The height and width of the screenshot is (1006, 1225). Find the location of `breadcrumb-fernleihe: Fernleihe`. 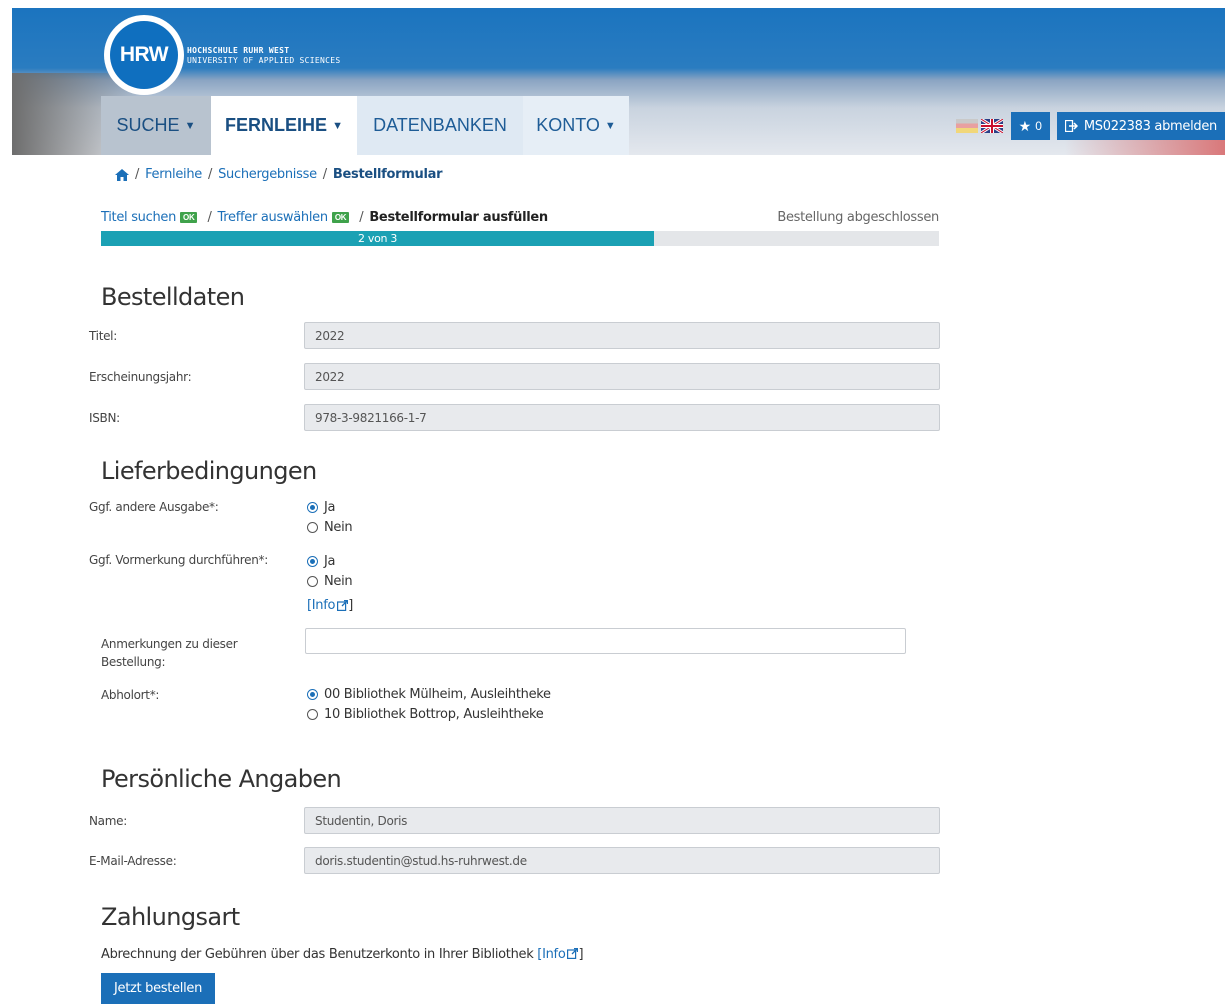

breadcrumb-fernleihe: Fernleihe is located at coordinates (173, 174).